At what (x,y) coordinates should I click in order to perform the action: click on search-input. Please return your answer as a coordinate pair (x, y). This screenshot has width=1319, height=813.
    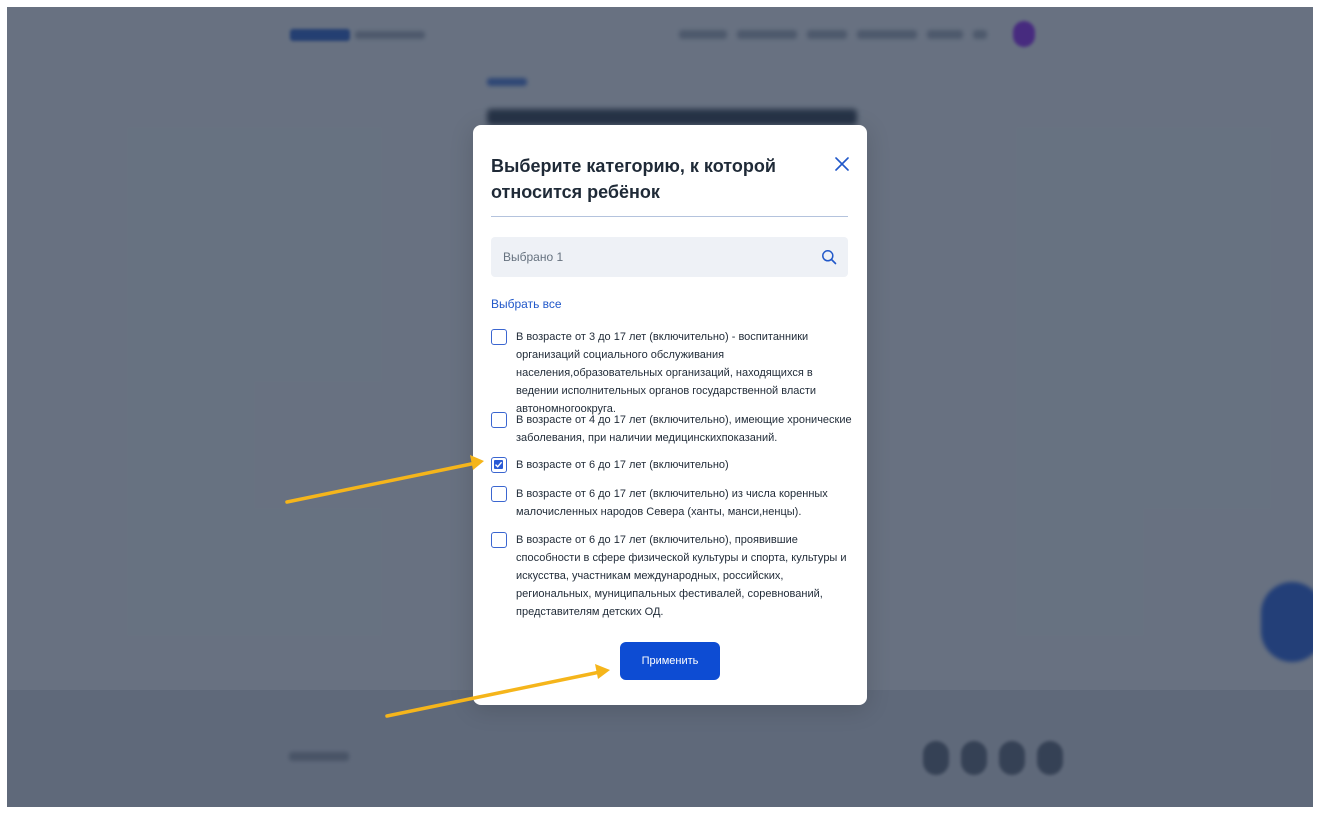
    Looking at the image, I should click on (651, 257).